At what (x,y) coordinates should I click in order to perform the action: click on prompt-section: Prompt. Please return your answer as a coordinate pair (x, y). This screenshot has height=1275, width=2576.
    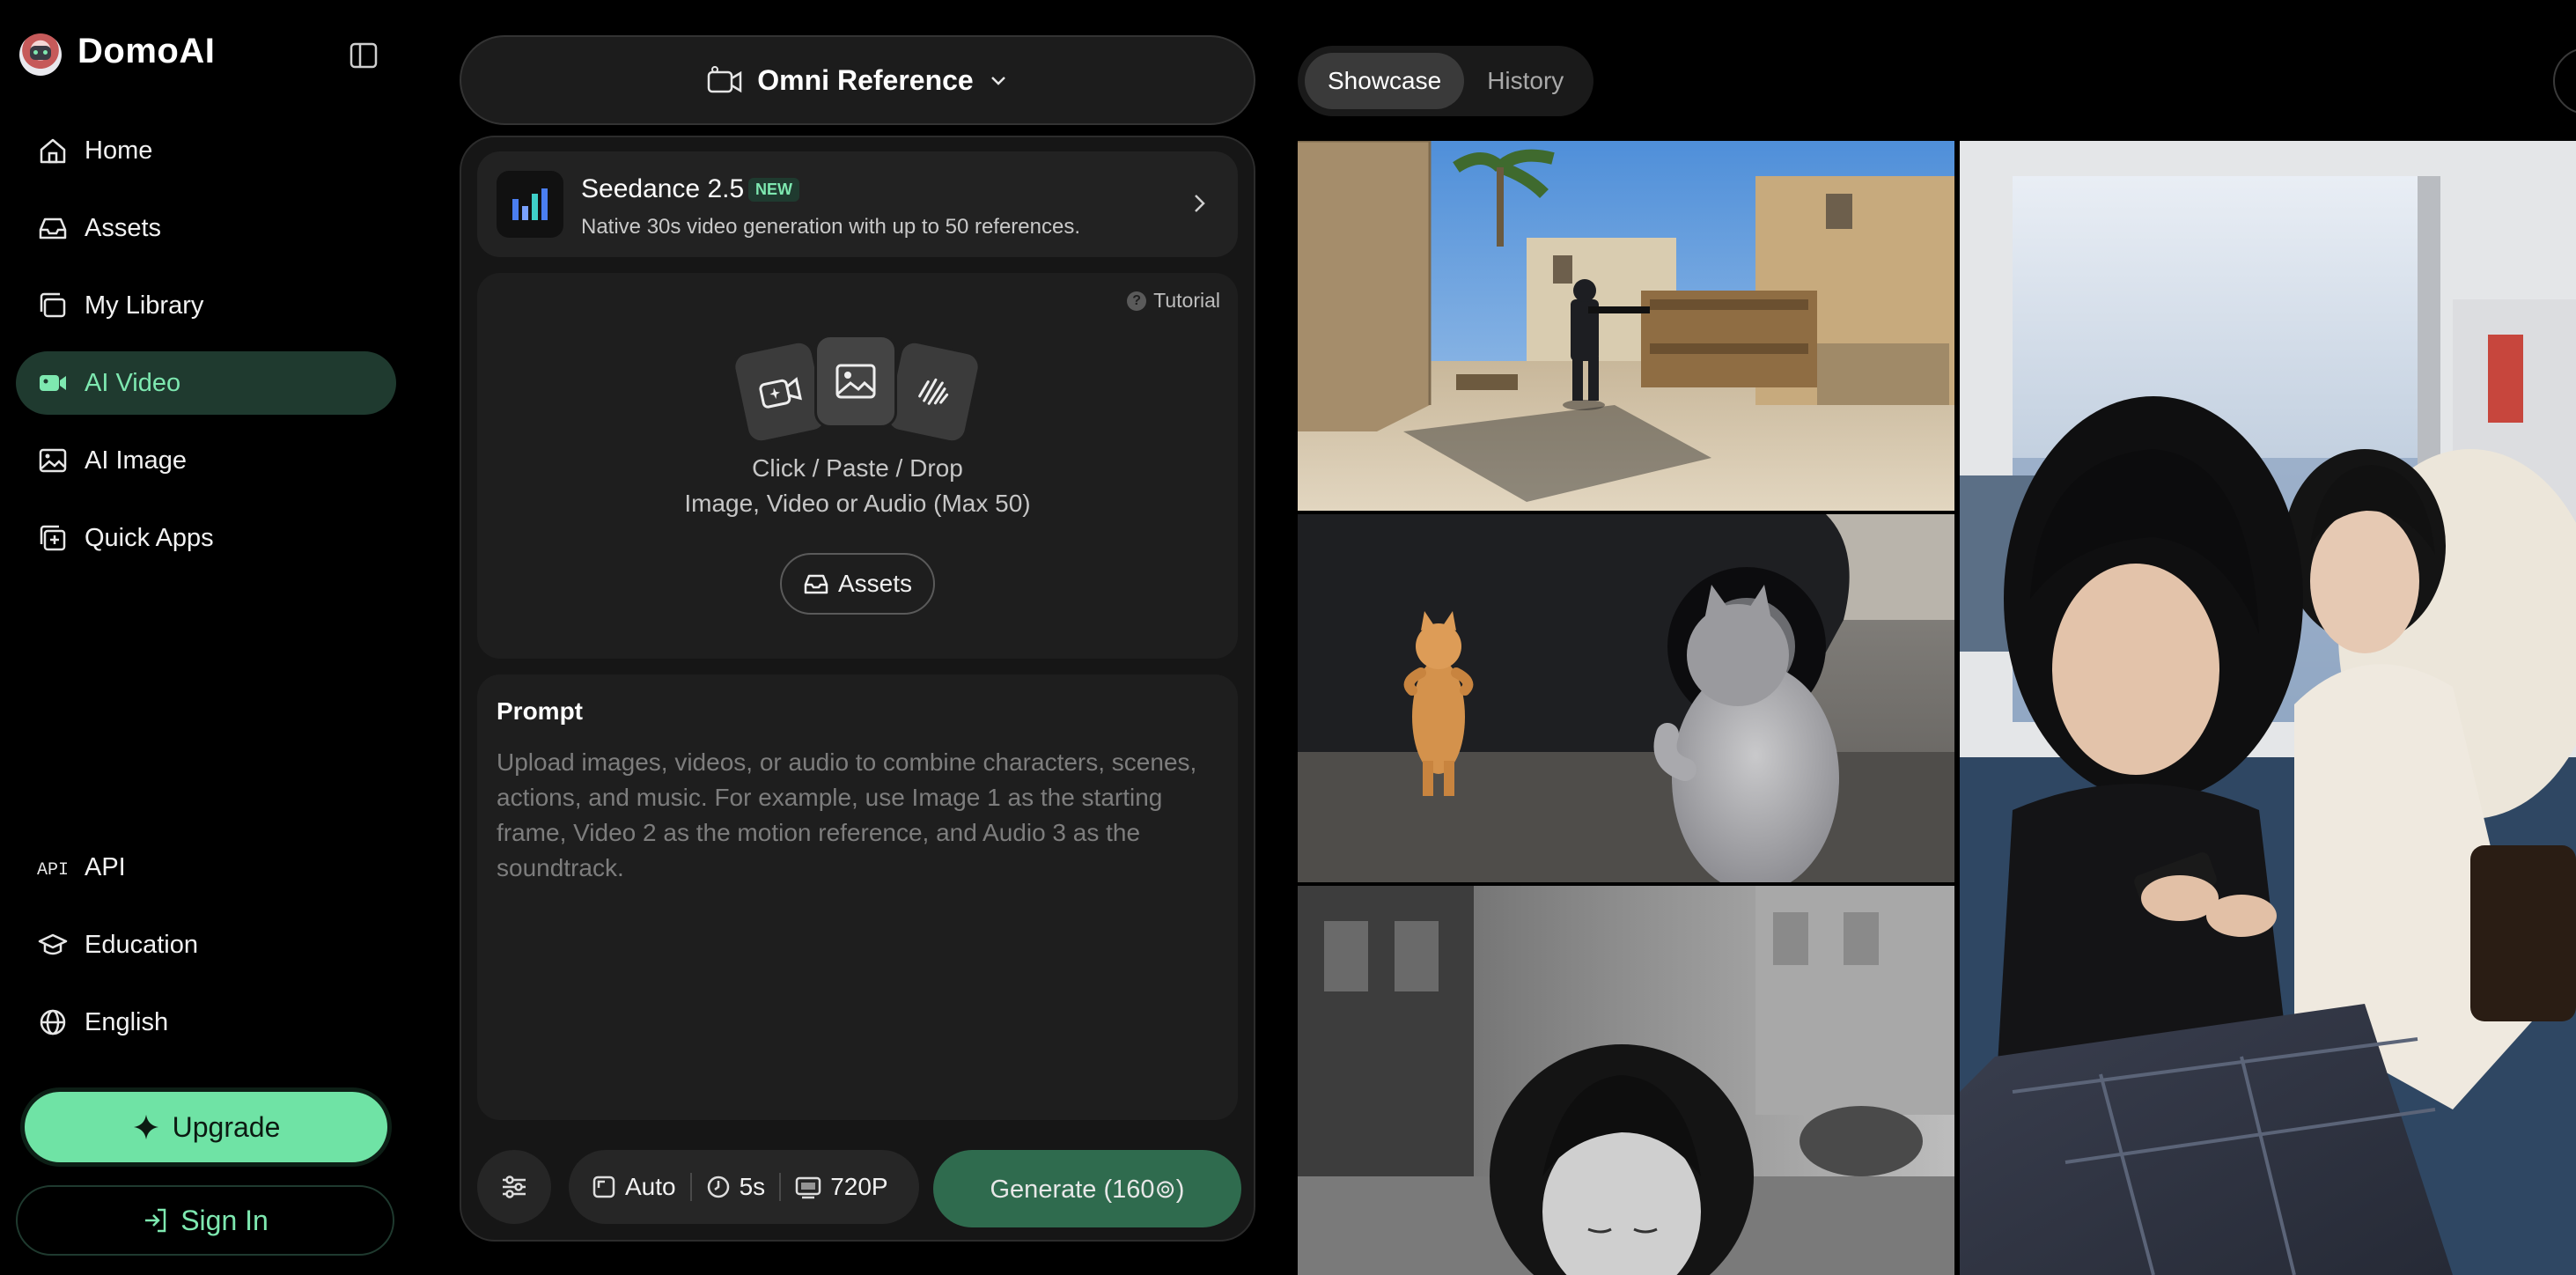
    Looking at the image, I should click on (858, 897).